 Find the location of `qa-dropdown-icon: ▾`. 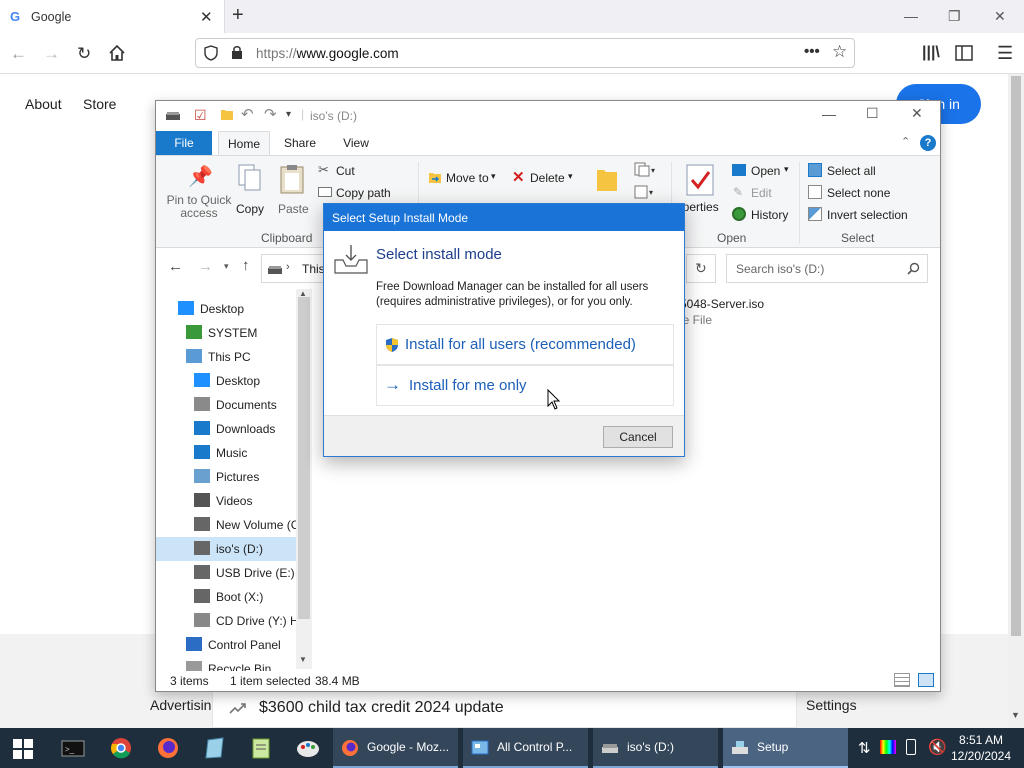

qa-dropdown-icon: ▾ is located at coordinates (288, 114).